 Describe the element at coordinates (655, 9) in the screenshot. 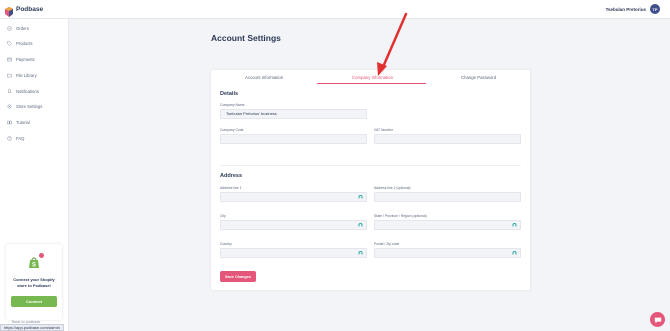

I see `avatar: TP` at that location.